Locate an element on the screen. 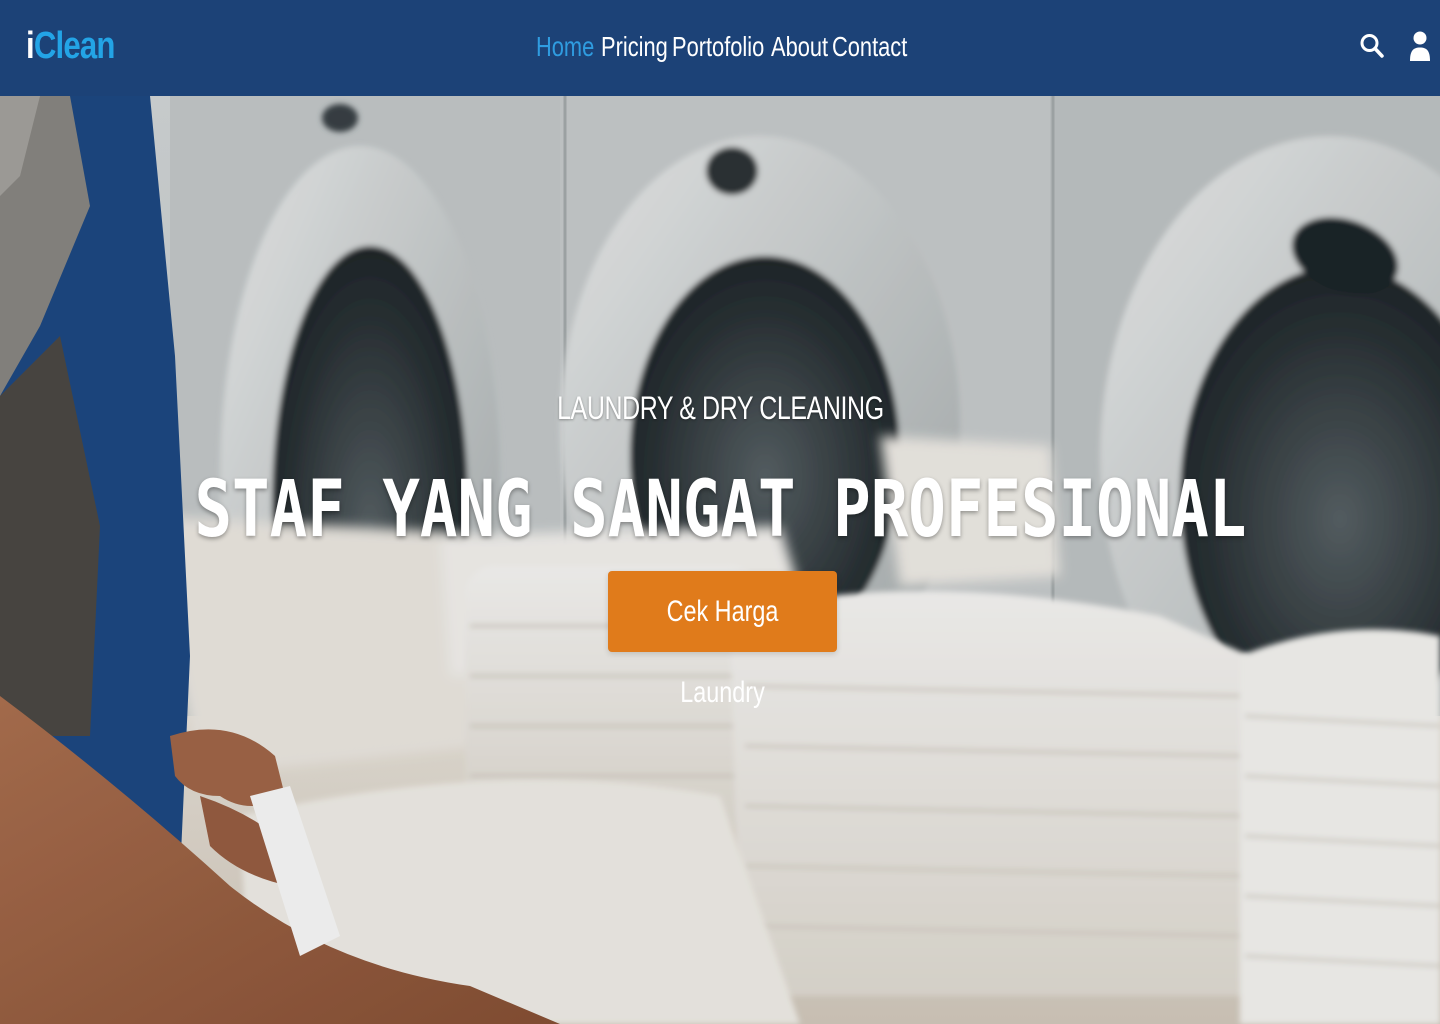  nav-item-label: About is located at coordinates (799, 46).